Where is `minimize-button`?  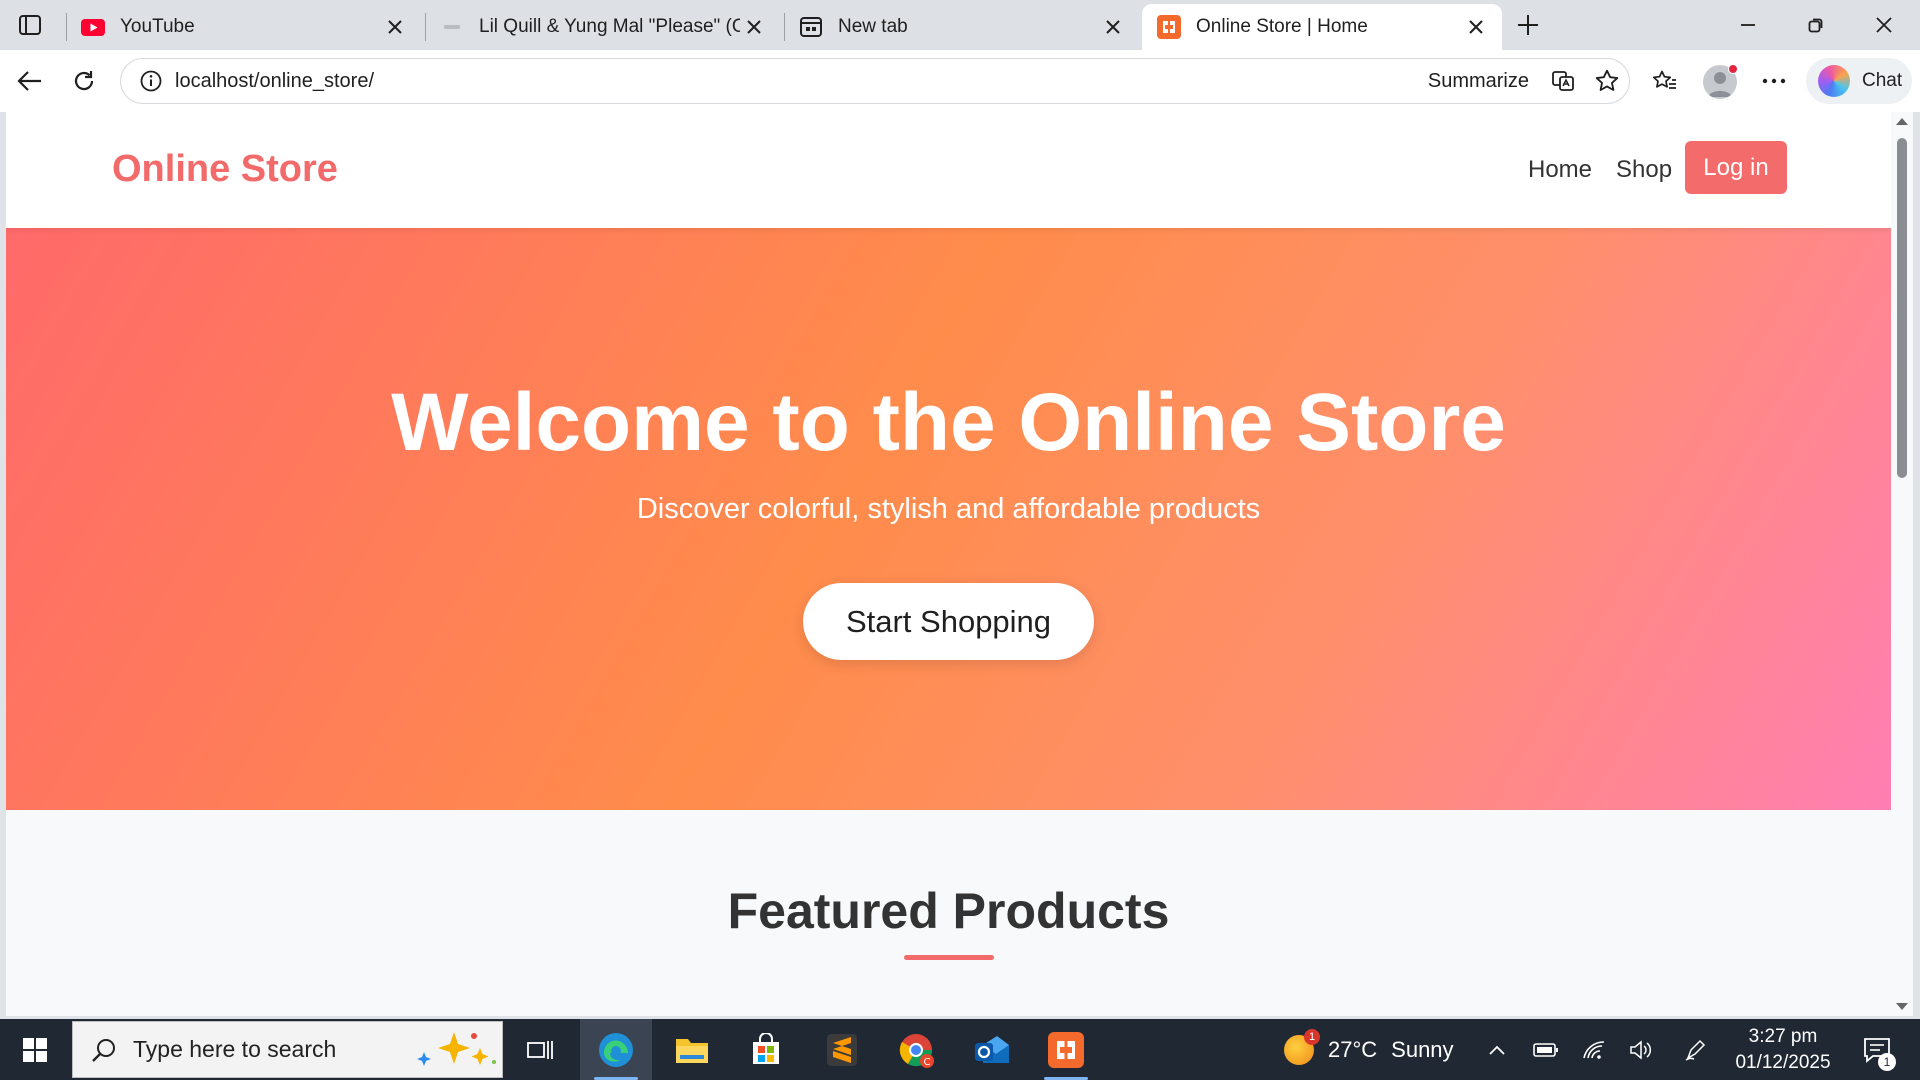 minimize-button is located at coordinates (1748, 25).